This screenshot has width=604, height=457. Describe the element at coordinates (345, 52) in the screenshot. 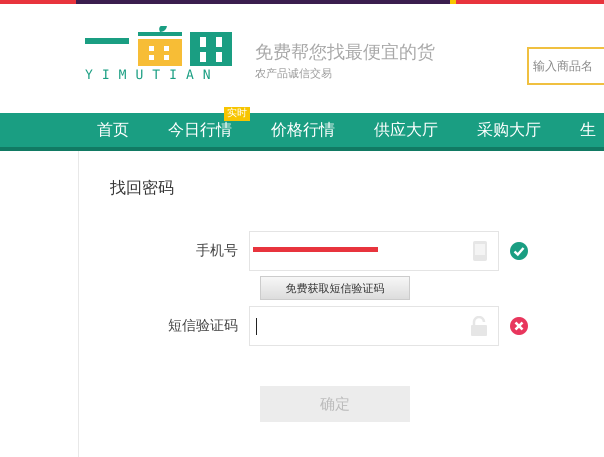

I see `slogan: 免费帮您找最便宜的货` at that location.